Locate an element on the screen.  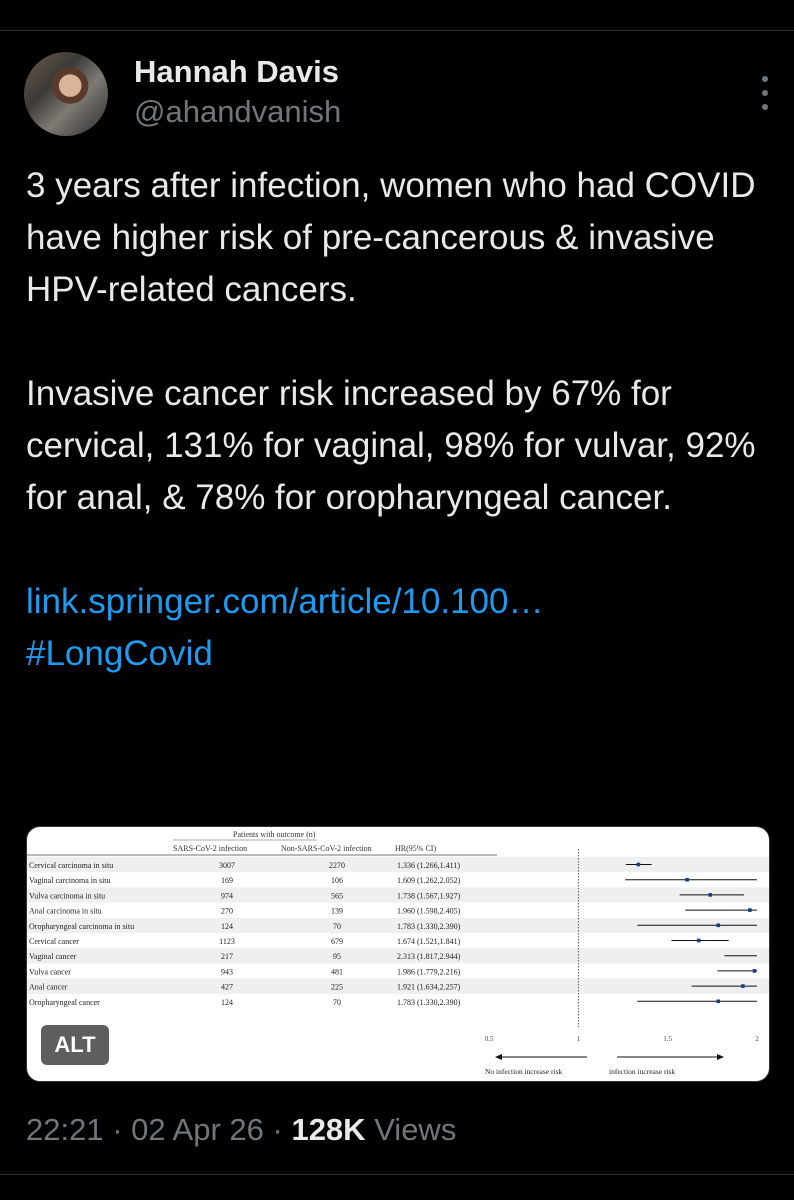
axis-tick-label: 0.5 is located at coordinates (489, 1039).